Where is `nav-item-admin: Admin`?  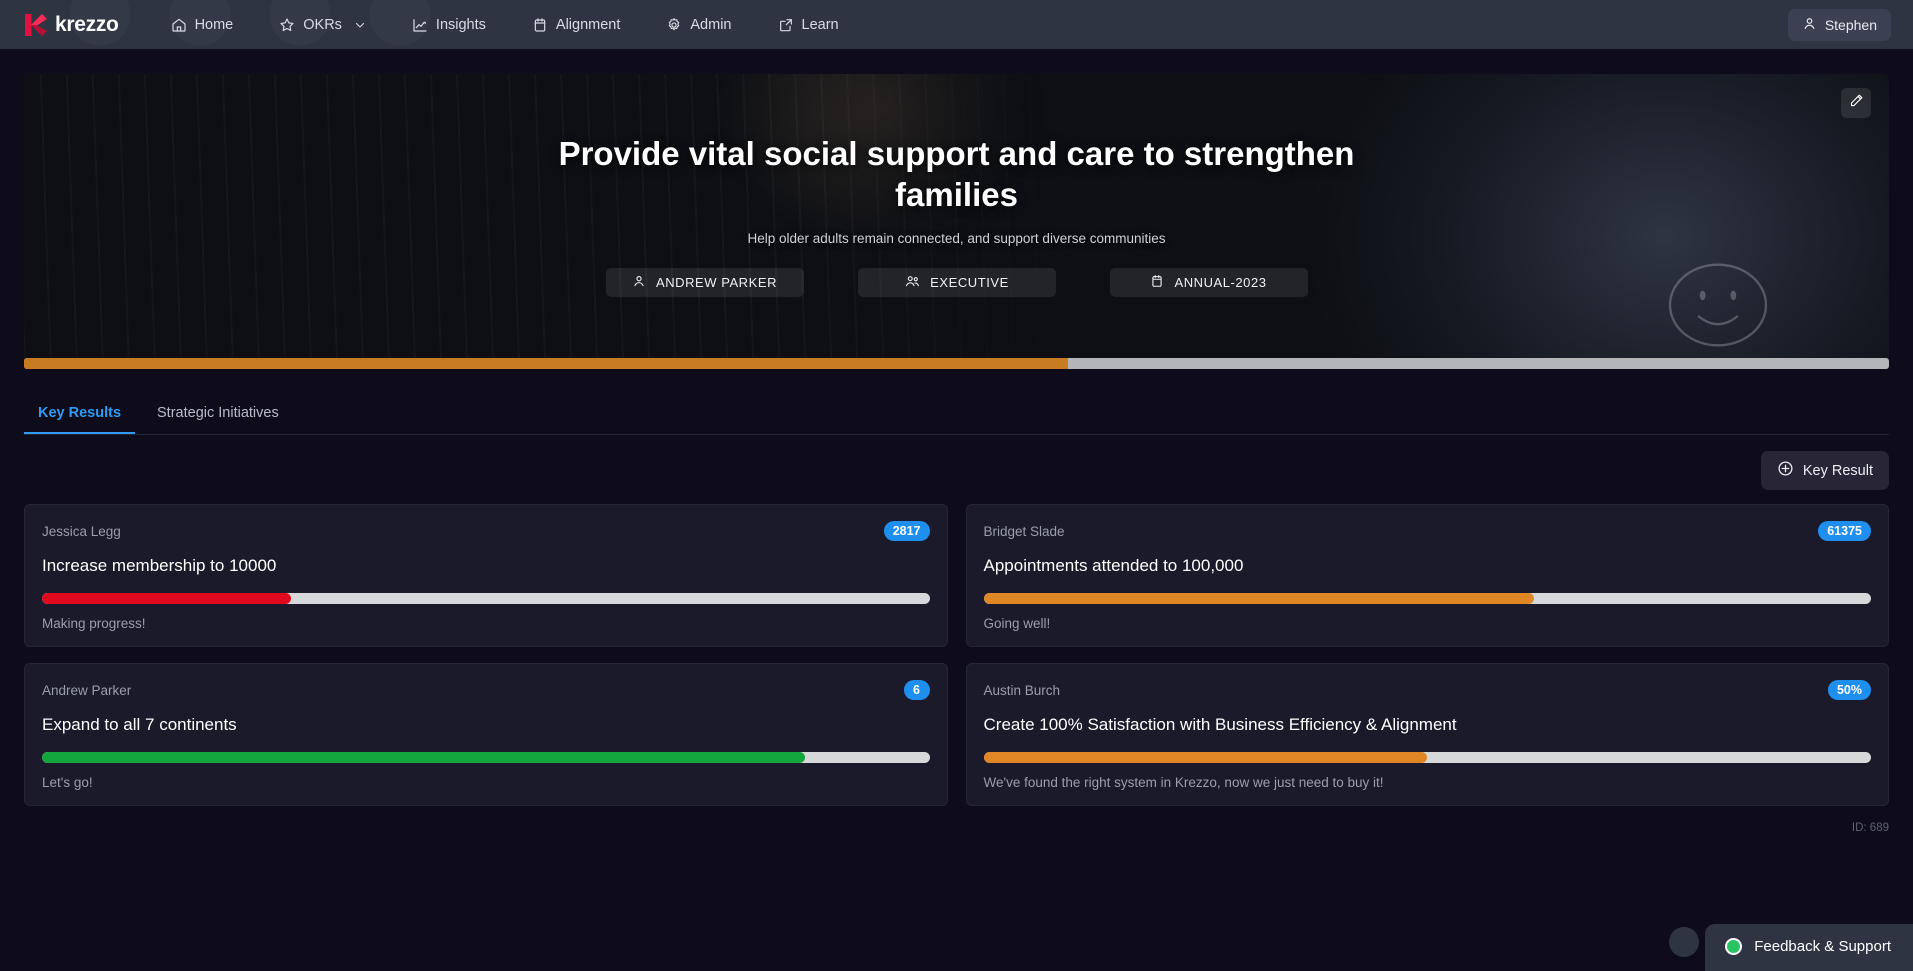
nav-item-admin: Admin is located at coordinates (698, 25).